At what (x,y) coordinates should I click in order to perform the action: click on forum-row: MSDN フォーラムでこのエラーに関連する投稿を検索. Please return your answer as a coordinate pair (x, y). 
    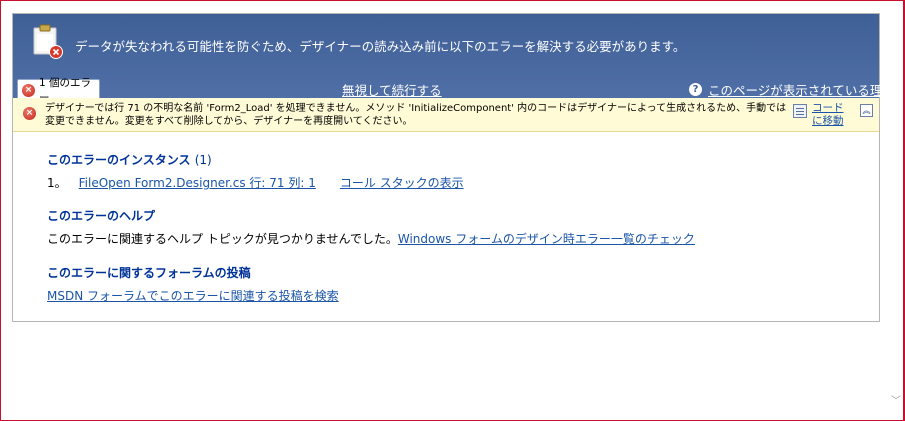
    Looking at the image, I should click on (193, 295).